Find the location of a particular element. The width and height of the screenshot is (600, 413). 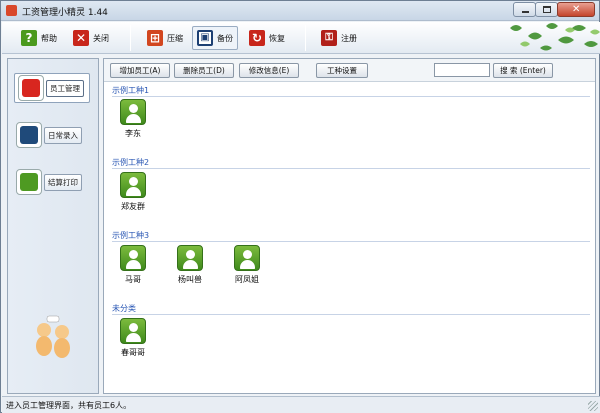

employee-item: 郑友群 is located at coordinates (133, 192).